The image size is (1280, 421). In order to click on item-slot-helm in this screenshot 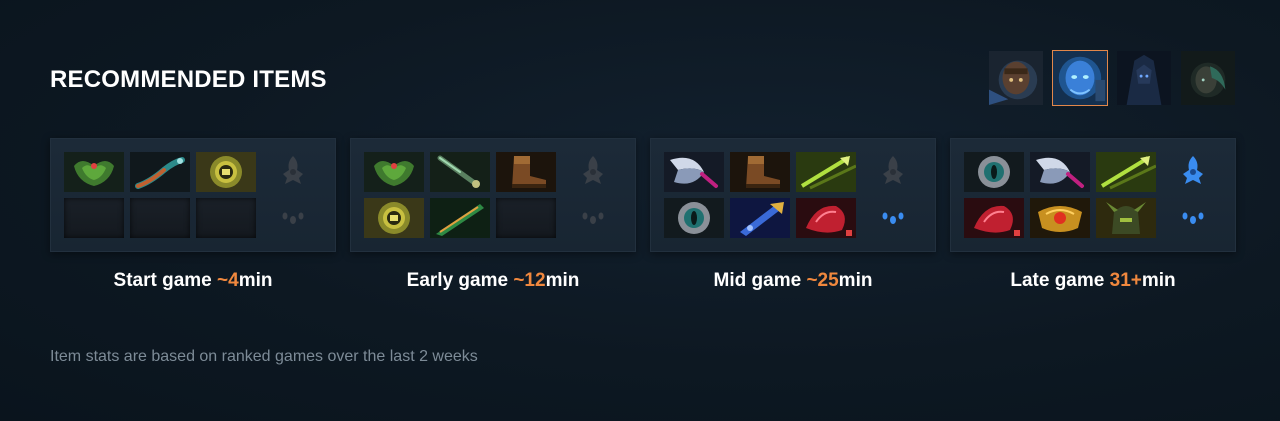, I will do `click(1126, 218)`.